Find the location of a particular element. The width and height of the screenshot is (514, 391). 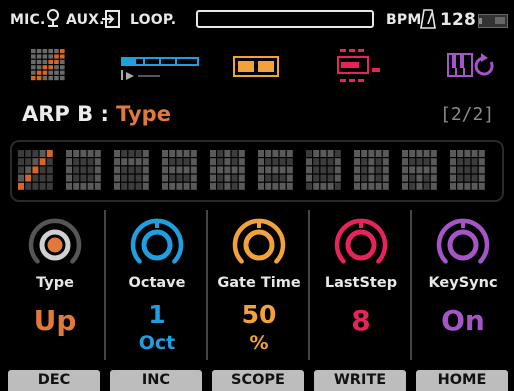

knob-label: LastStep is located at coordinates (361, 283).